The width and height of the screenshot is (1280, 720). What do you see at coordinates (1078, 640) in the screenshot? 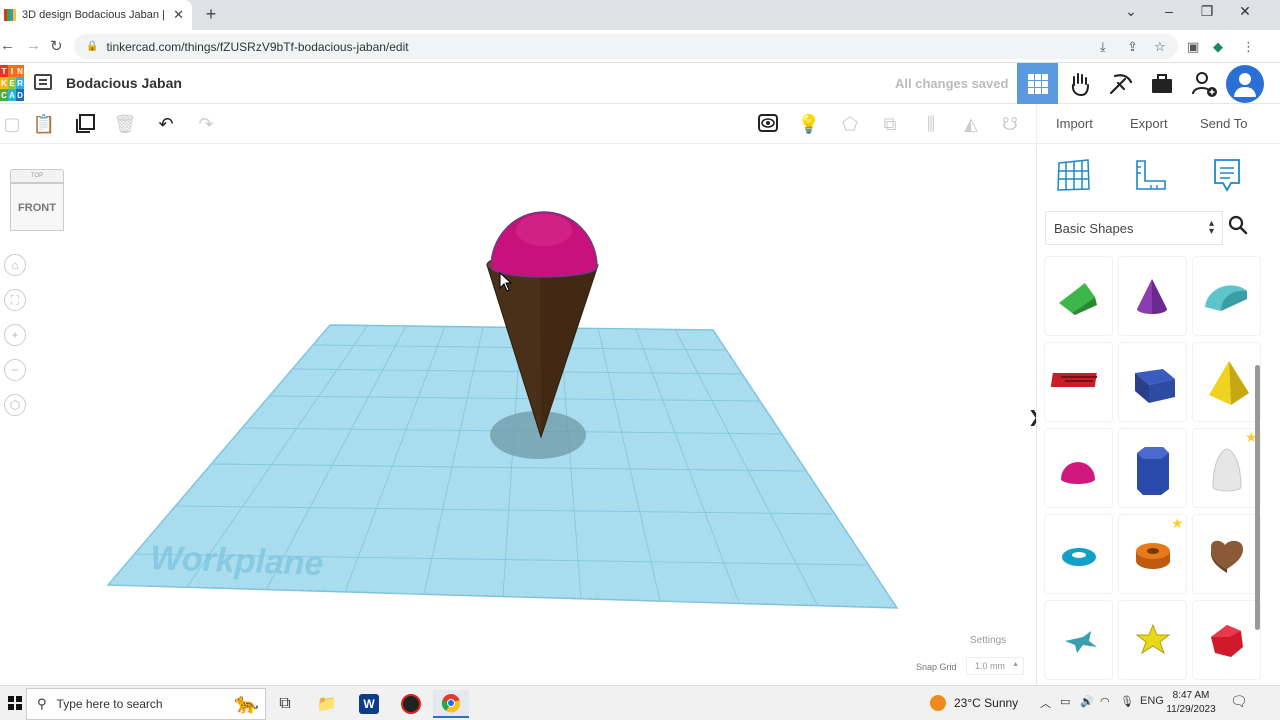
I see `shape-star` at bounding box center [1078, 640].